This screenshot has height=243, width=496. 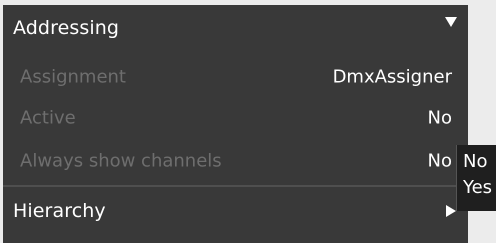 What do you see at coordinates (59, 210) in the screenshot?
I see `section-title-hierarchy: Hierarchy` at bounding box center [59, 210].